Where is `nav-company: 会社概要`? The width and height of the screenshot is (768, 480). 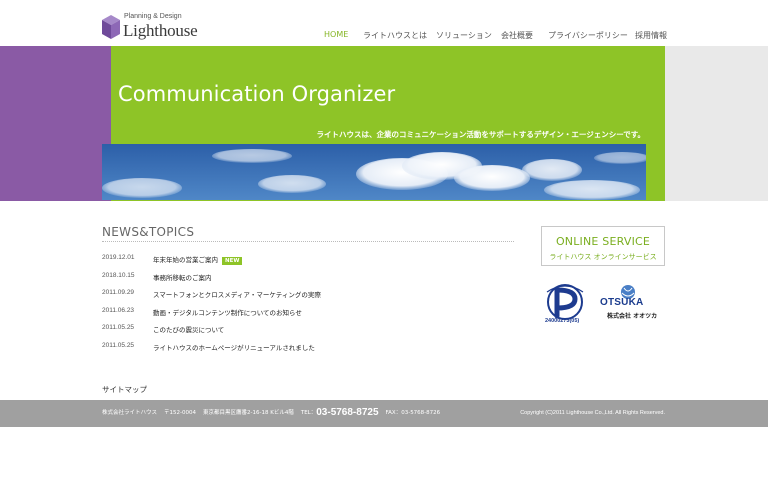 nav-company: 会社概要 is located at coordinates (517, 35).